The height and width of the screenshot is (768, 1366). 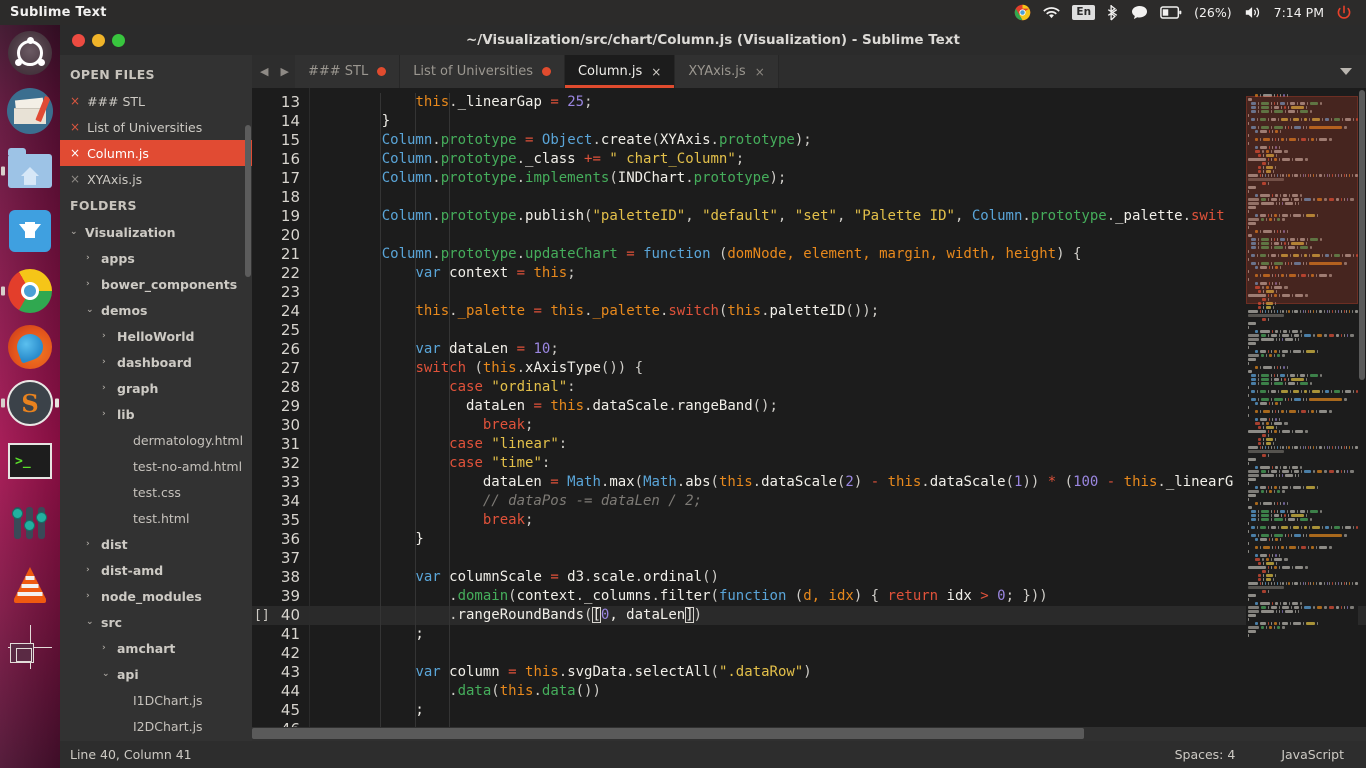 I want to click on launcher-item-ubuntu-dash, so click(x=30, y=53).